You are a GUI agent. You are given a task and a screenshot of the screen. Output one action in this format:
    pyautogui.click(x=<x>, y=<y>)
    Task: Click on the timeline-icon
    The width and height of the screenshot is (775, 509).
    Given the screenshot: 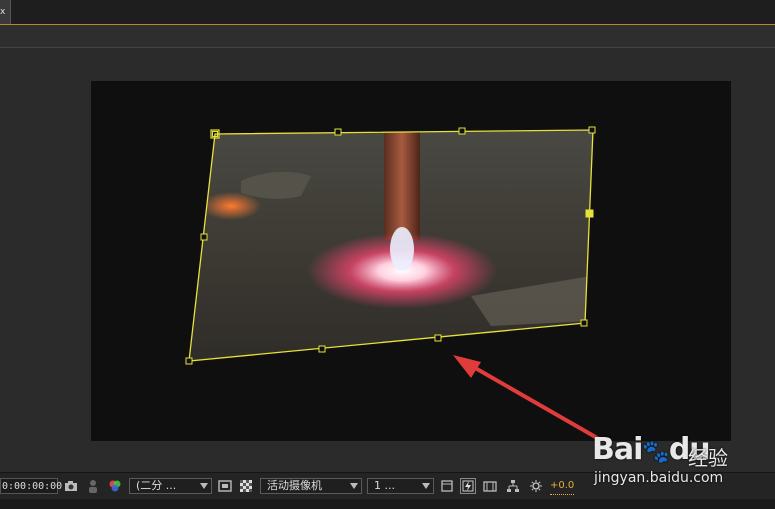 What is the action you would take?
    pyautogui.click(x=490, y=486)
    